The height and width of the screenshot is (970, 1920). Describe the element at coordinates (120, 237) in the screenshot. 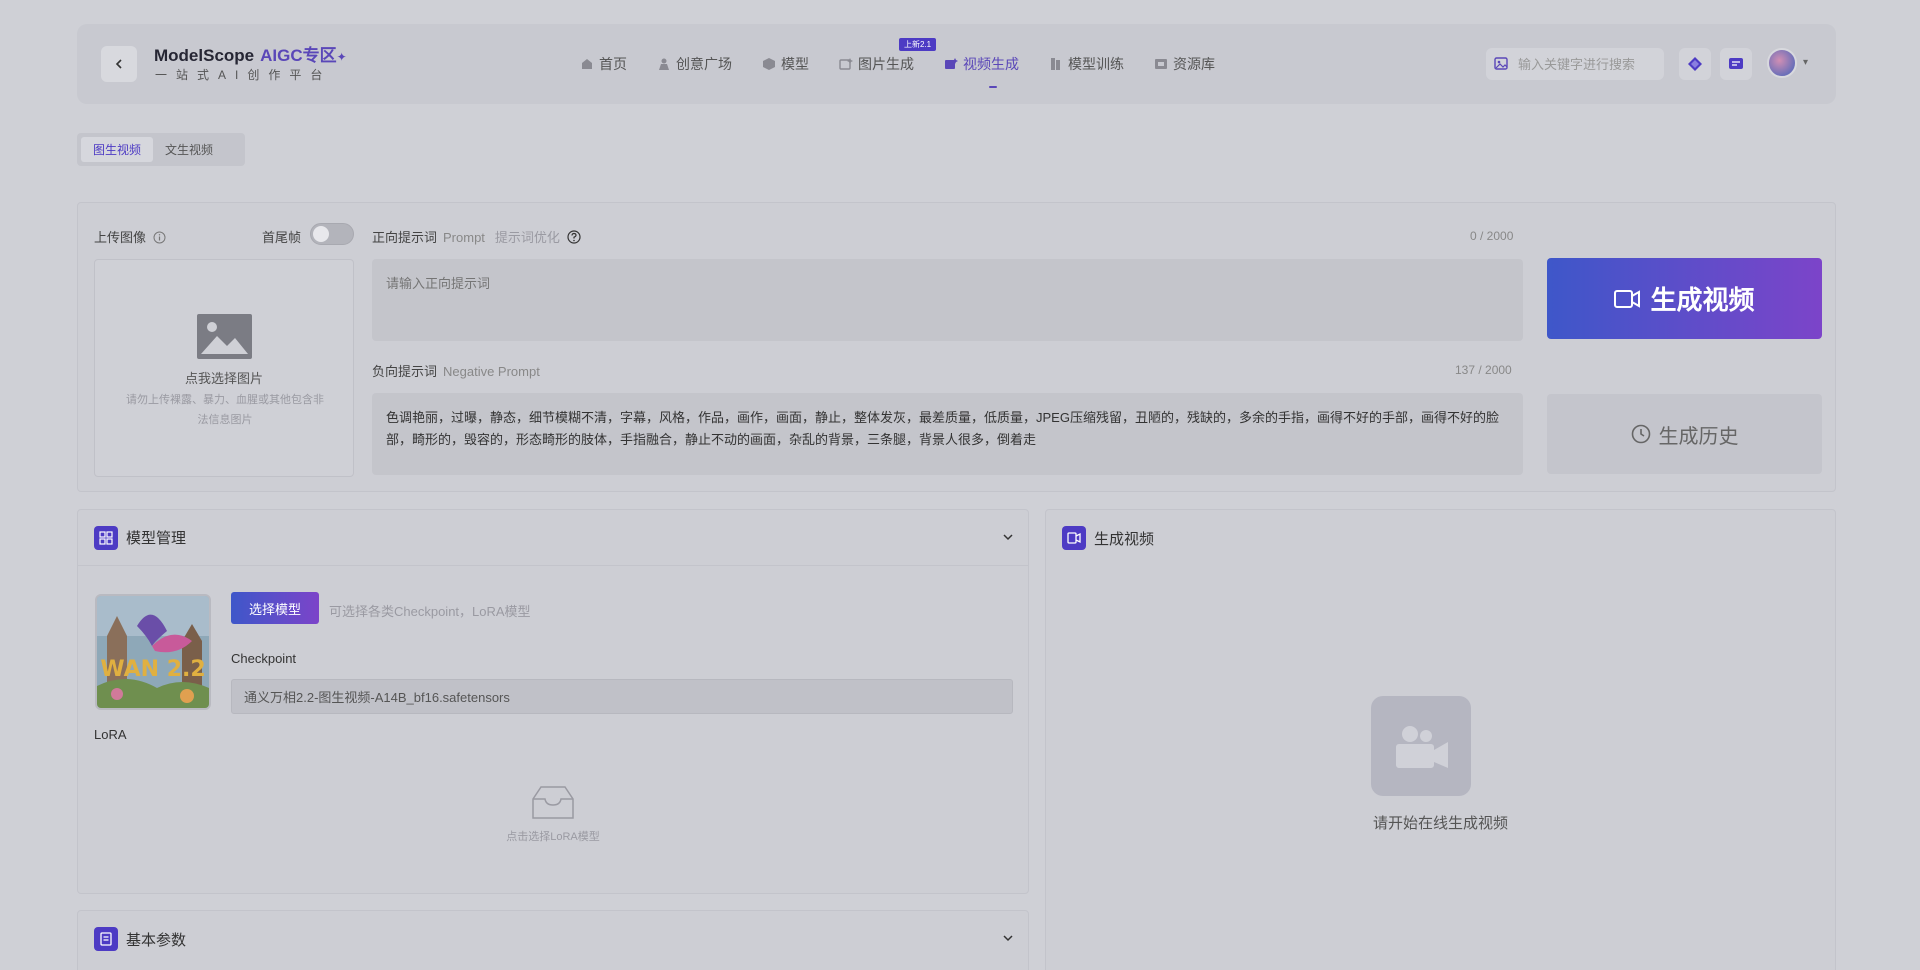

I see `upload-label-text: 上传图像` at that location.